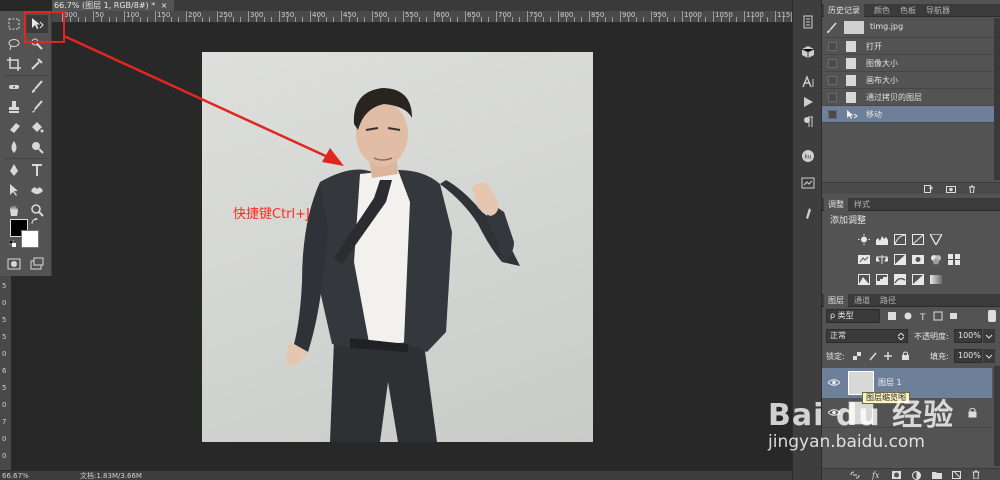  Describe the element at coordinates (808, 22) in the screenshot. I see `history-panel-icon` at that location.